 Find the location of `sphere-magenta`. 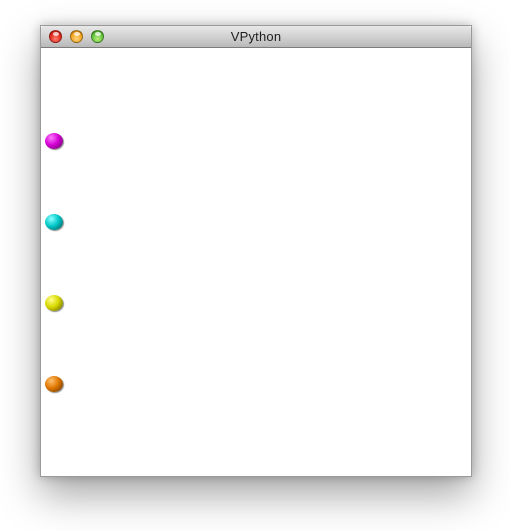

sphere-magenta is located at coordinates (54, 141).